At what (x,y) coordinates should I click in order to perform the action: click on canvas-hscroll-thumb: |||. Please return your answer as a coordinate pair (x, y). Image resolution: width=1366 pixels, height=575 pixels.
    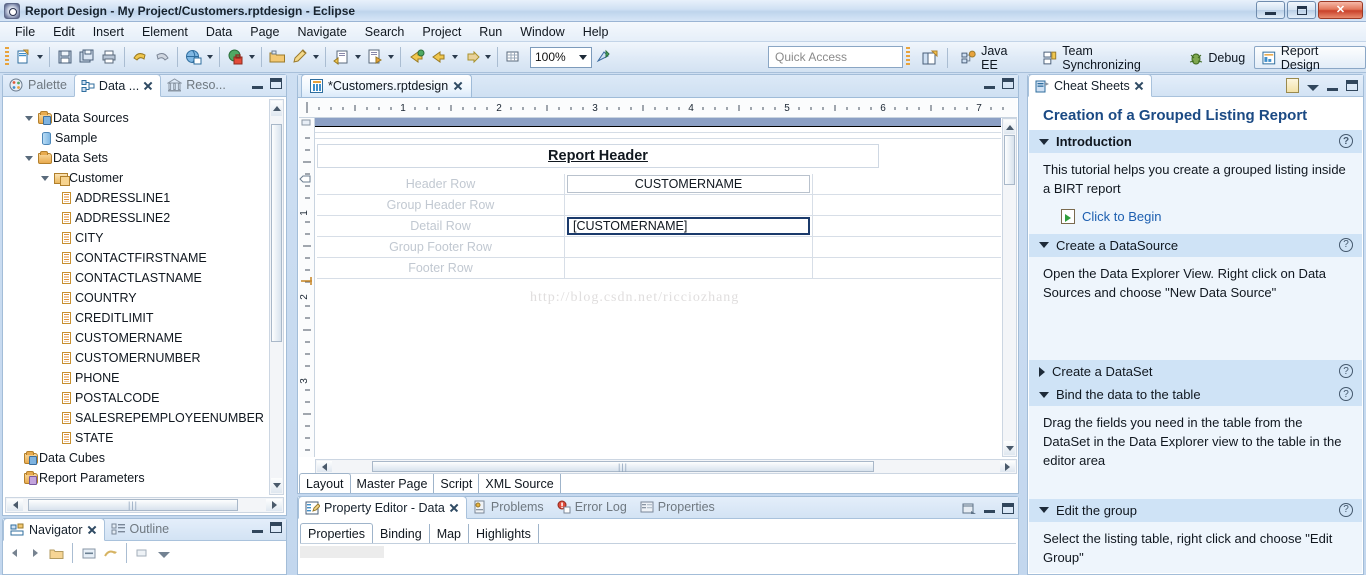
    Looking at the image, I should click on (623, 466).